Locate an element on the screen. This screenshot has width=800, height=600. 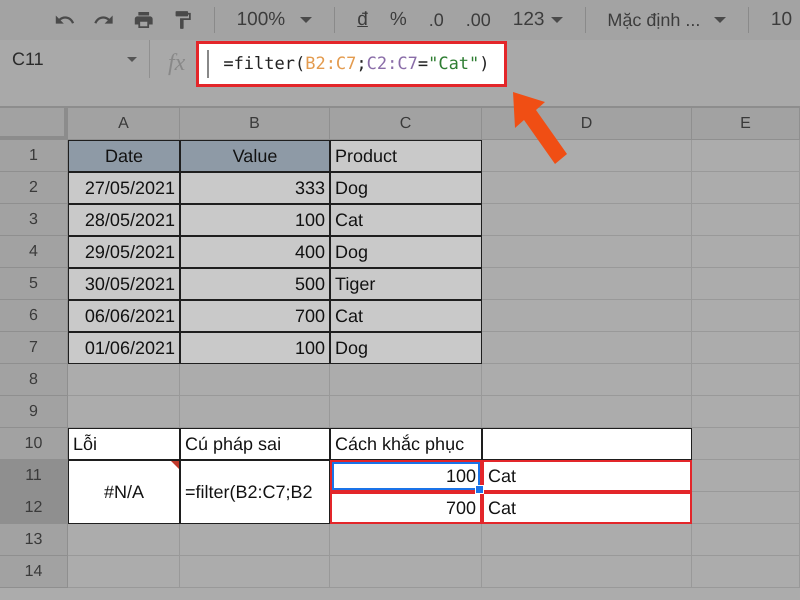
table-cell: Product is located at coordinates (406, 156).